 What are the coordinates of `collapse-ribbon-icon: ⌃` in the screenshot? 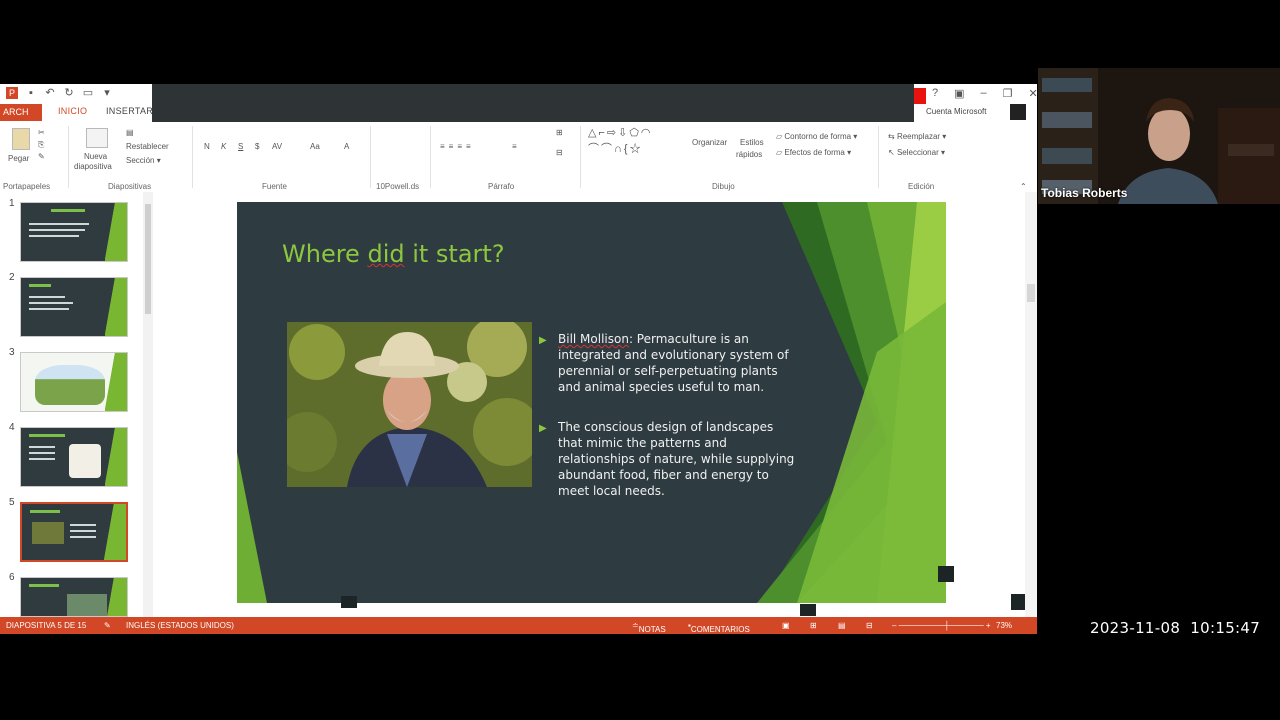 It's located at (1023, 187).